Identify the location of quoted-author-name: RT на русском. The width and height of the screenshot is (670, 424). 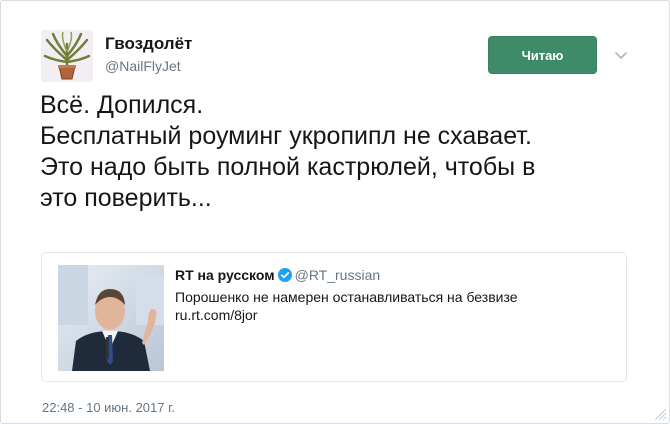
(225, 275).